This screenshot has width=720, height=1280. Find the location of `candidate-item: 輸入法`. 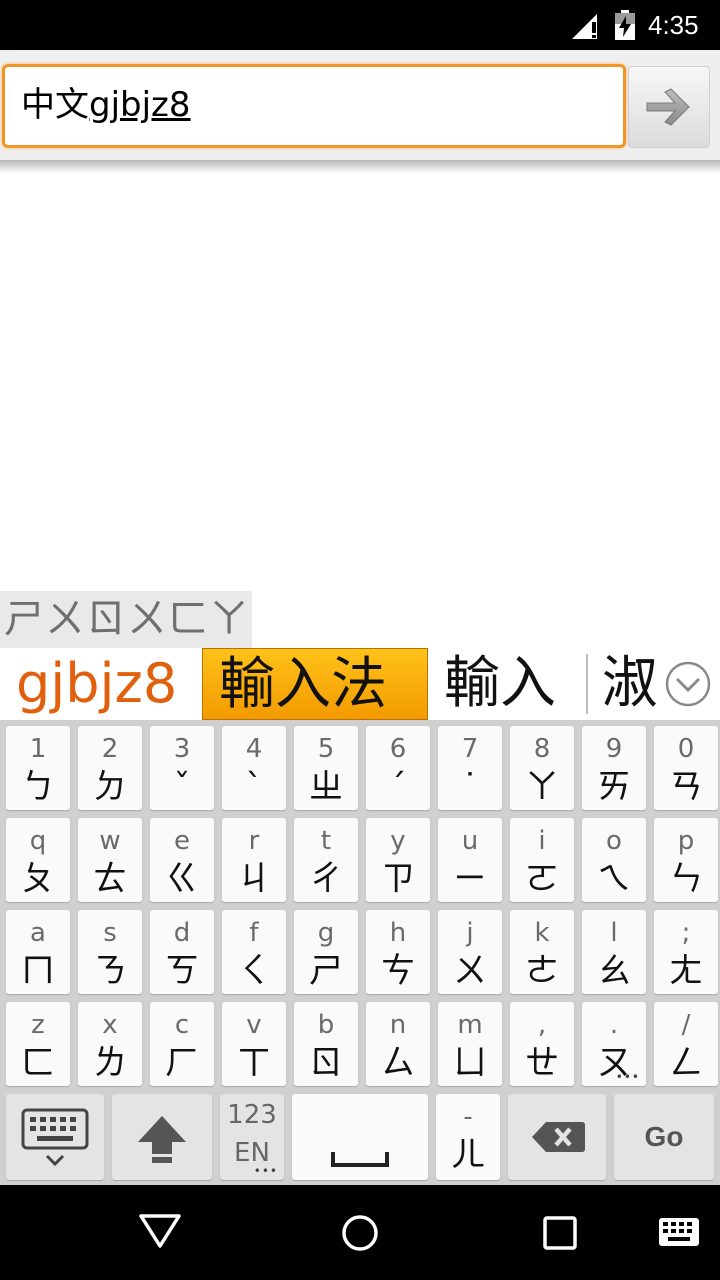

candidate-item: 輸入法 is located at coordinates (315, 684).